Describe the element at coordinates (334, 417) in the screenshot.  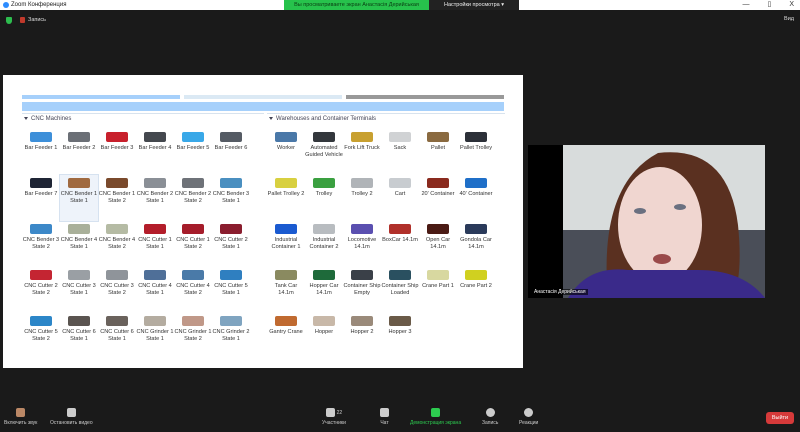
I see `participants-button: 22 Участники` at that location.